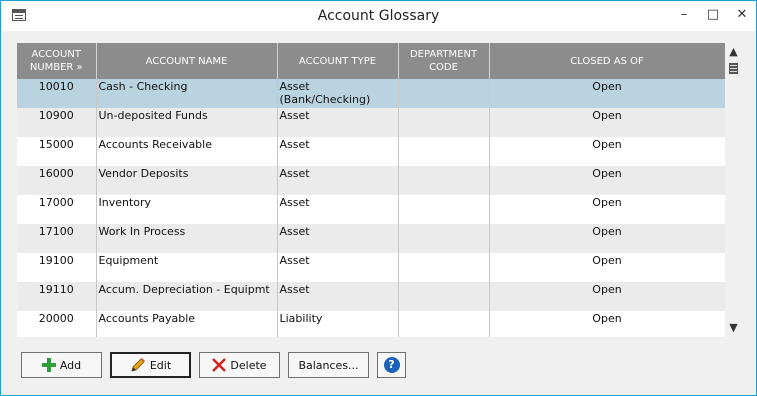  What do you see at coordinates (187, 209) in the screenshot?
I see `cell-account-name: Inventory` at bounding box center [187, 209].